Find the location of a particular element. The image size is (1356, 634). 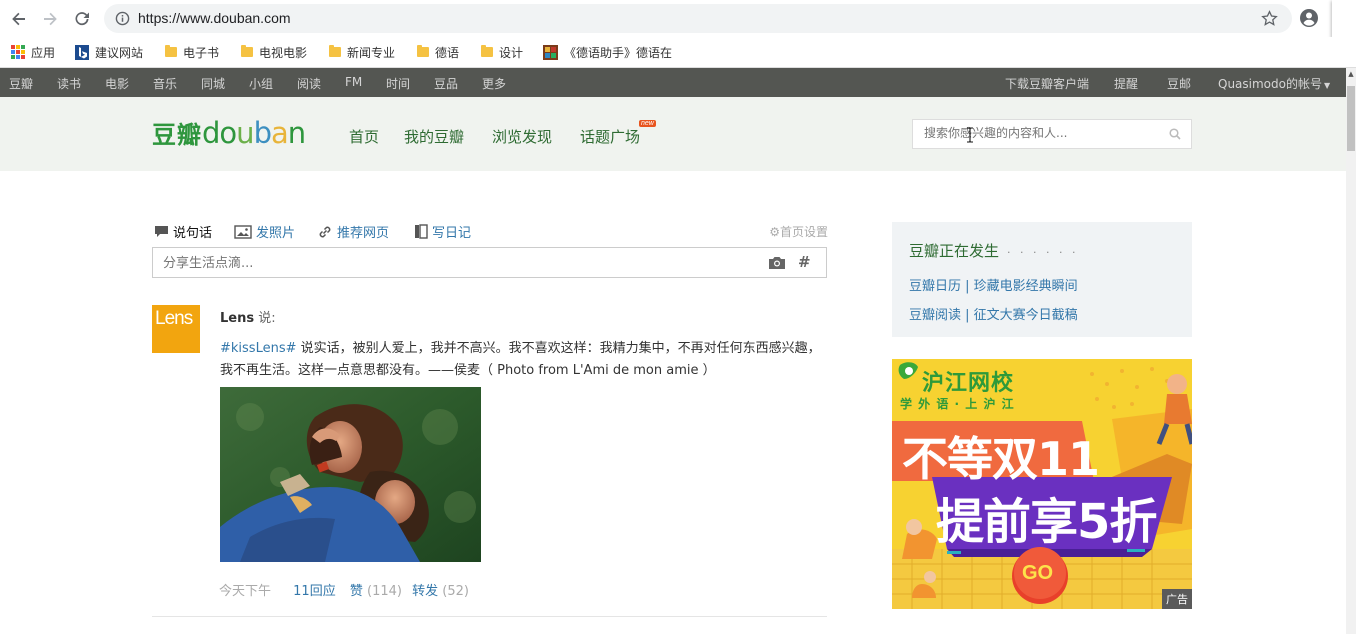

bookmark-suggested-sites: 建议网站 is located at coordinates (109, 52).